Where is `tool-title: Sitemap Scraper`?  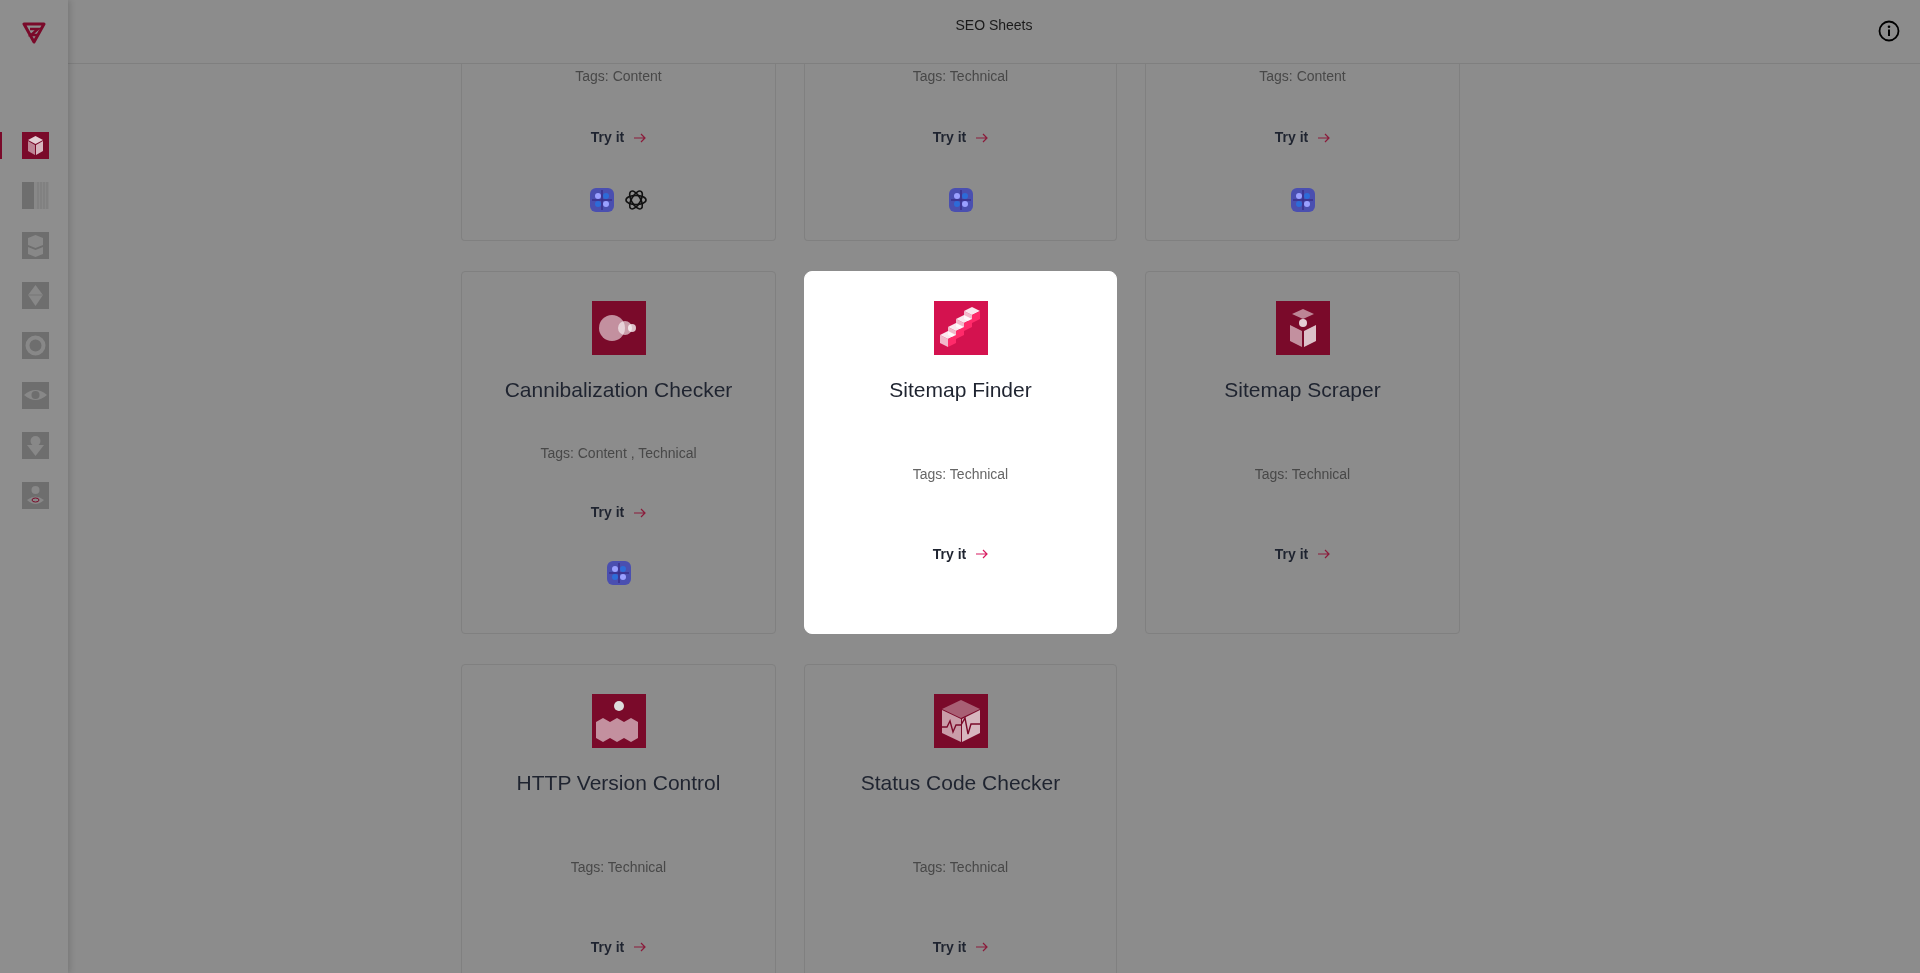 tool-title: Sitemap Scraper is located at coordinates (1302, 390).